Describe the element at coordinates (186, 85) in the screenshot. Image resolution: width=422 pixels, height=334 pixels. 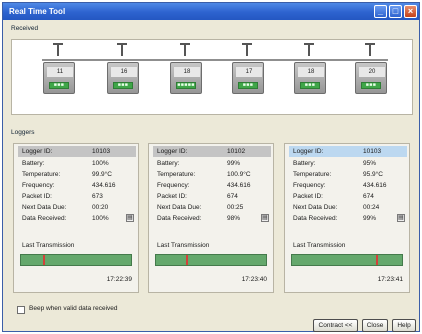
I see `signal-indicator: ■■■■■` at that location.